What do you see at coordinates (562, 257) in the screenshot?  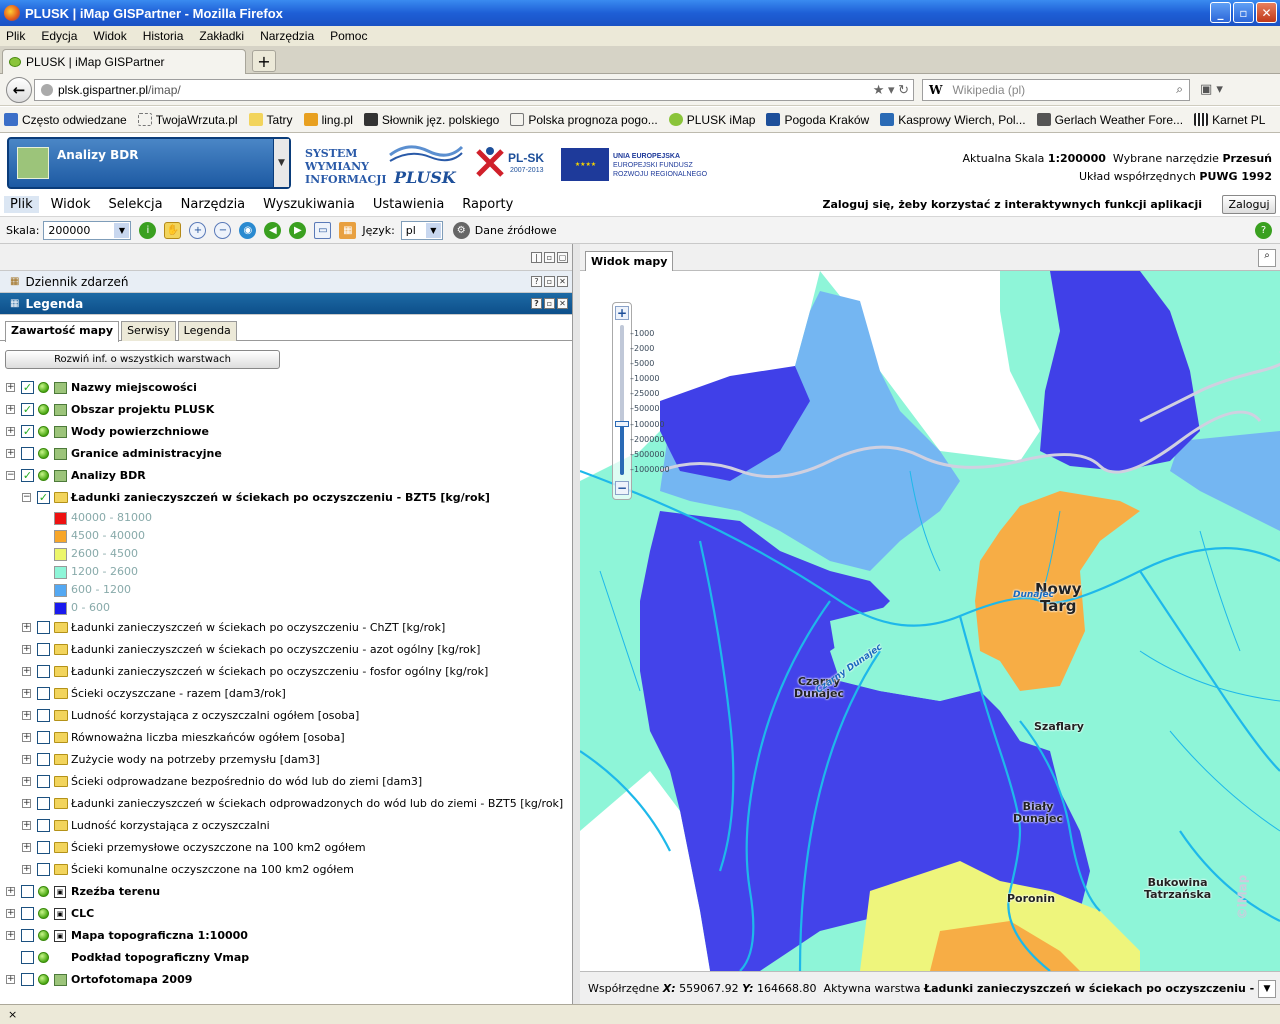 I see `maximize-icon: ▢` at bounding box center [562, 257].